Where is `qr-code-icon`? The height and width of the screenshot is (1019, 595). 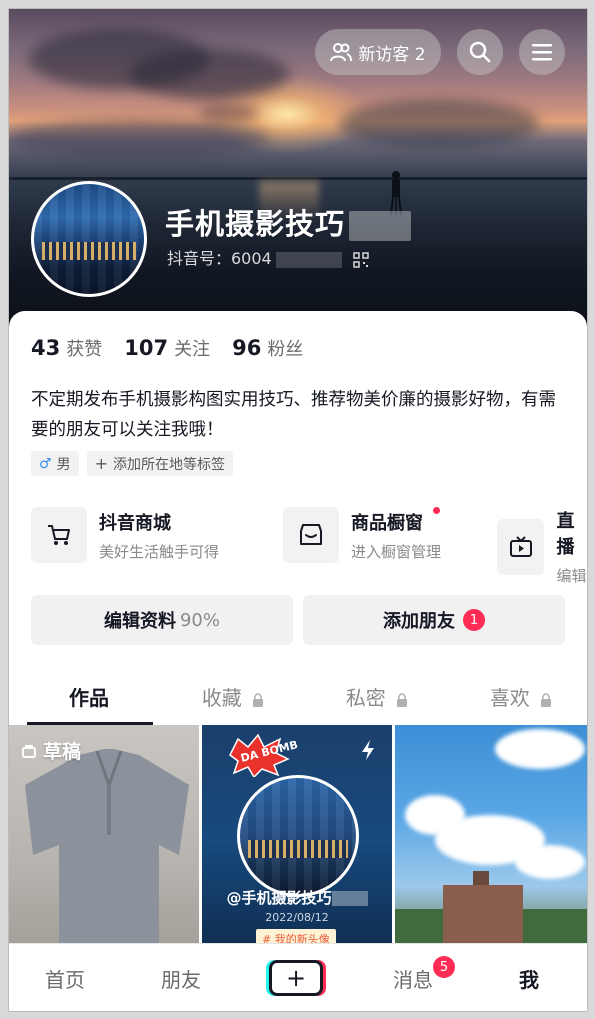 qr-code-icon is located at coordinates (361, 259).